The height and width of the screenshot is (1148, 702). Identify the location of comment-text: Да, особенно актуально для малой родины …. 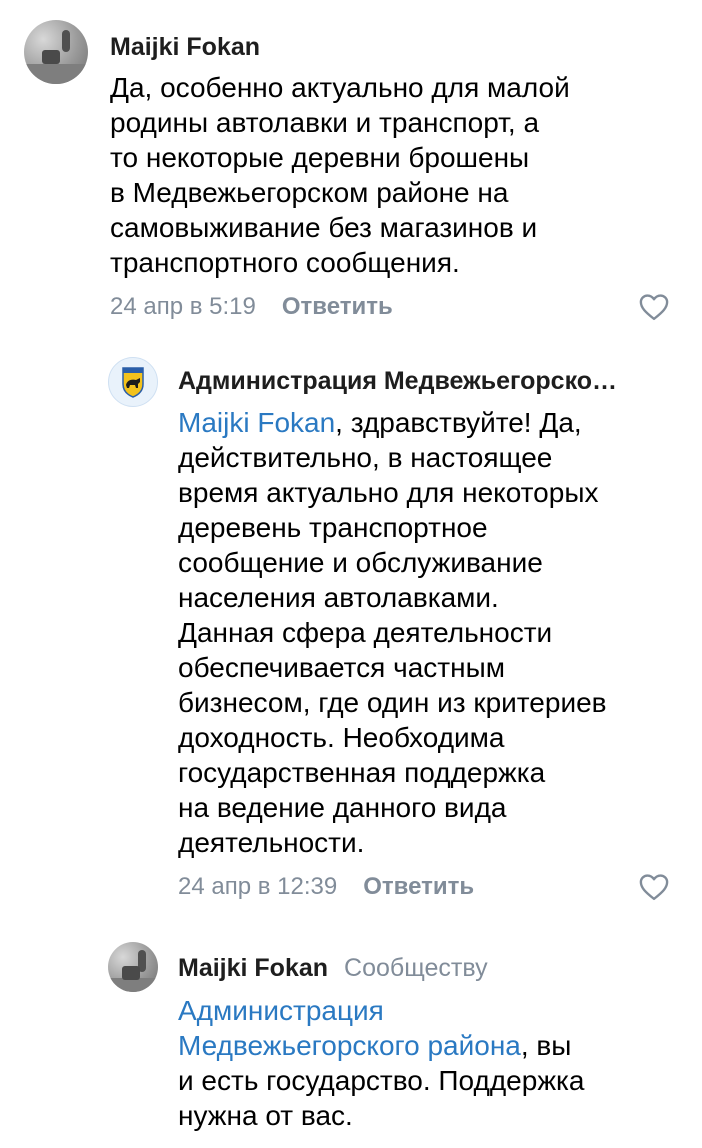
(380, 175).